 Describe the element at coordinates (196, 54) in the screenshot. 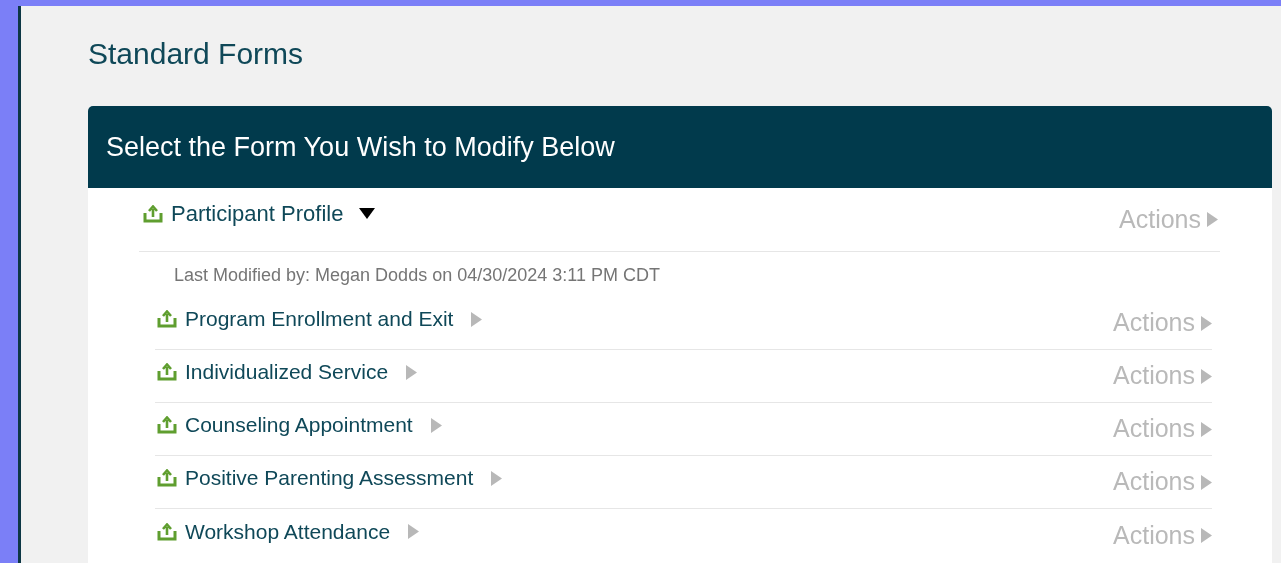

I see `page-title: Standard Forms` at that location.